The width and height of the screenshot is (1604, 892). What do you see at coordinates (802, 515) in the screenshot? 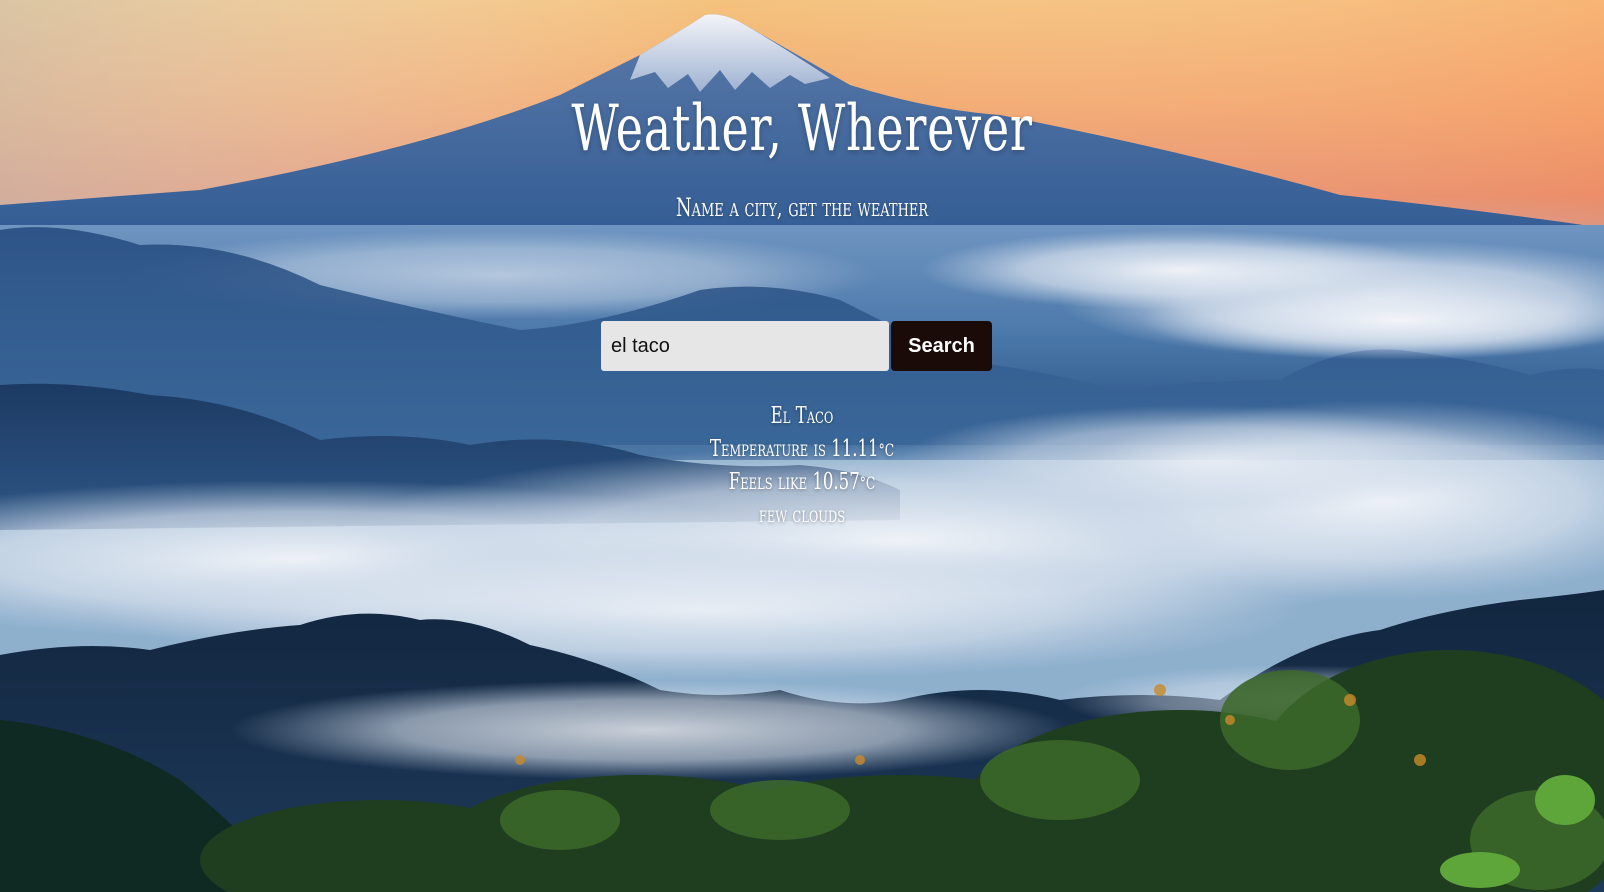
I see `weather-description: few clouds` at bounding box center [802, 515].